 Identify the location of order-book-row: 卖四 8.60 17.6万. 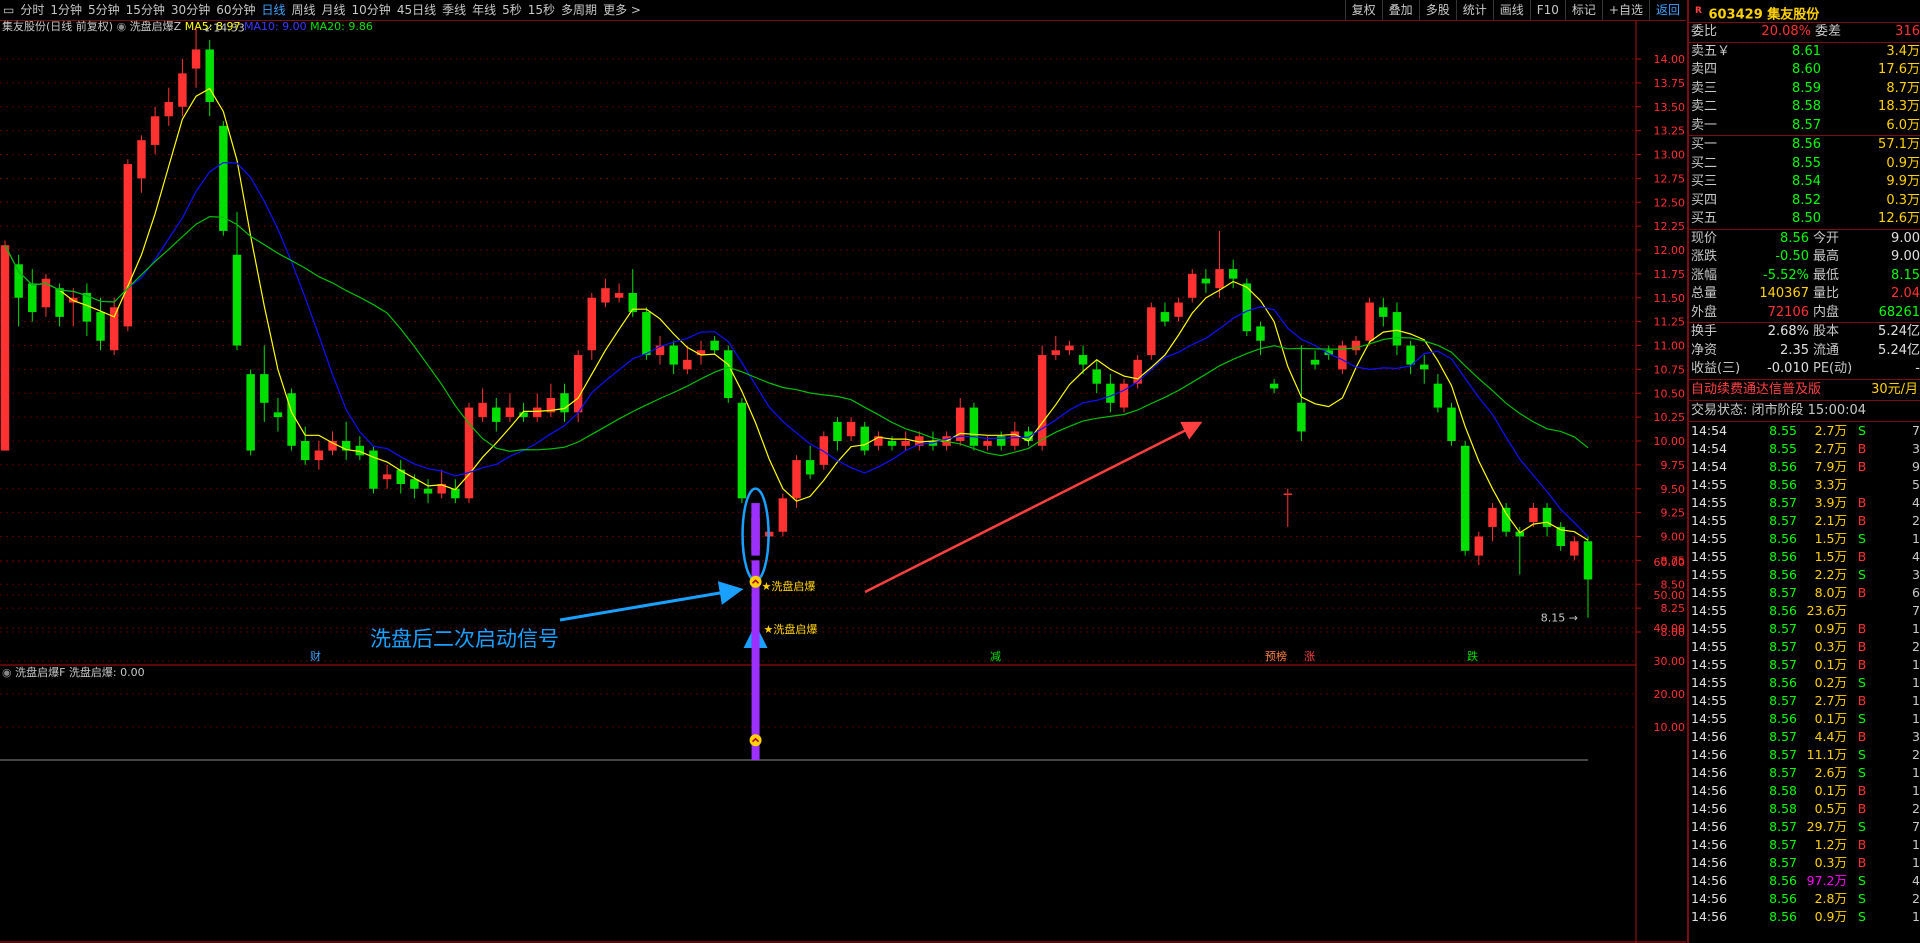
(1804, 70).